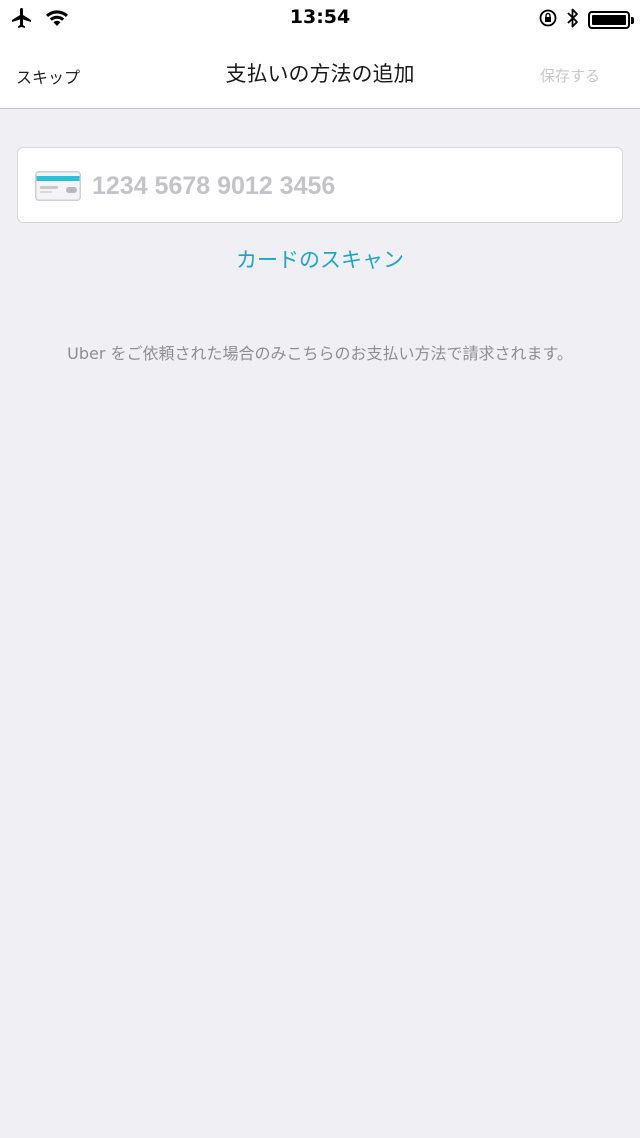 The height and width of the screenshot is (1138, 640). I want to click on card-number-field, so click(320, 185).